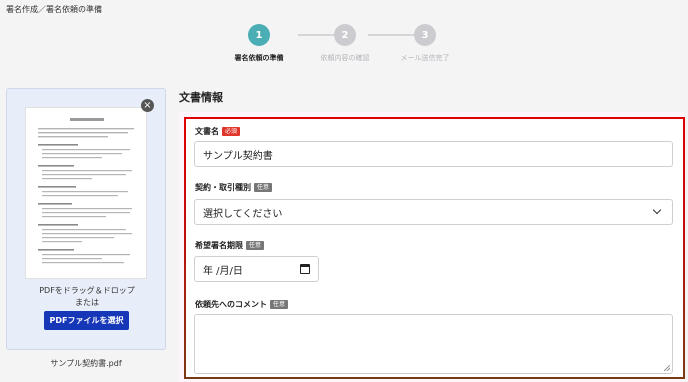 This screenshot has height=382, width=688. Describe the element at coordinates (256, 269) in the screenshot. I see `due-date-input: 年 /月/日` at that location.